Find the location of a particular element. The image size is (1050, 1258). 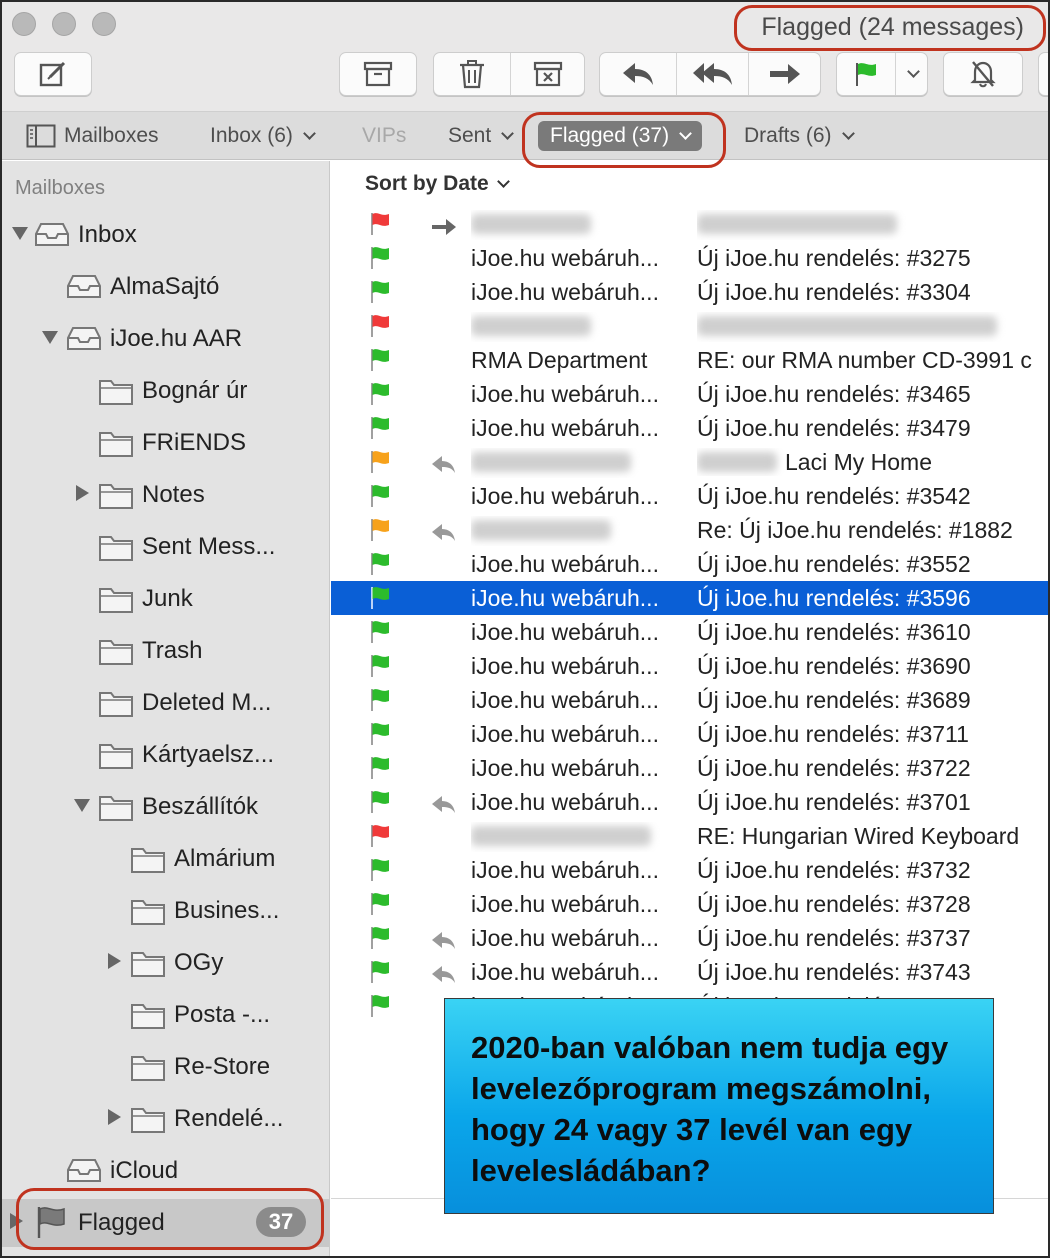

delete-junk-group is located at coordinates (509, 74).